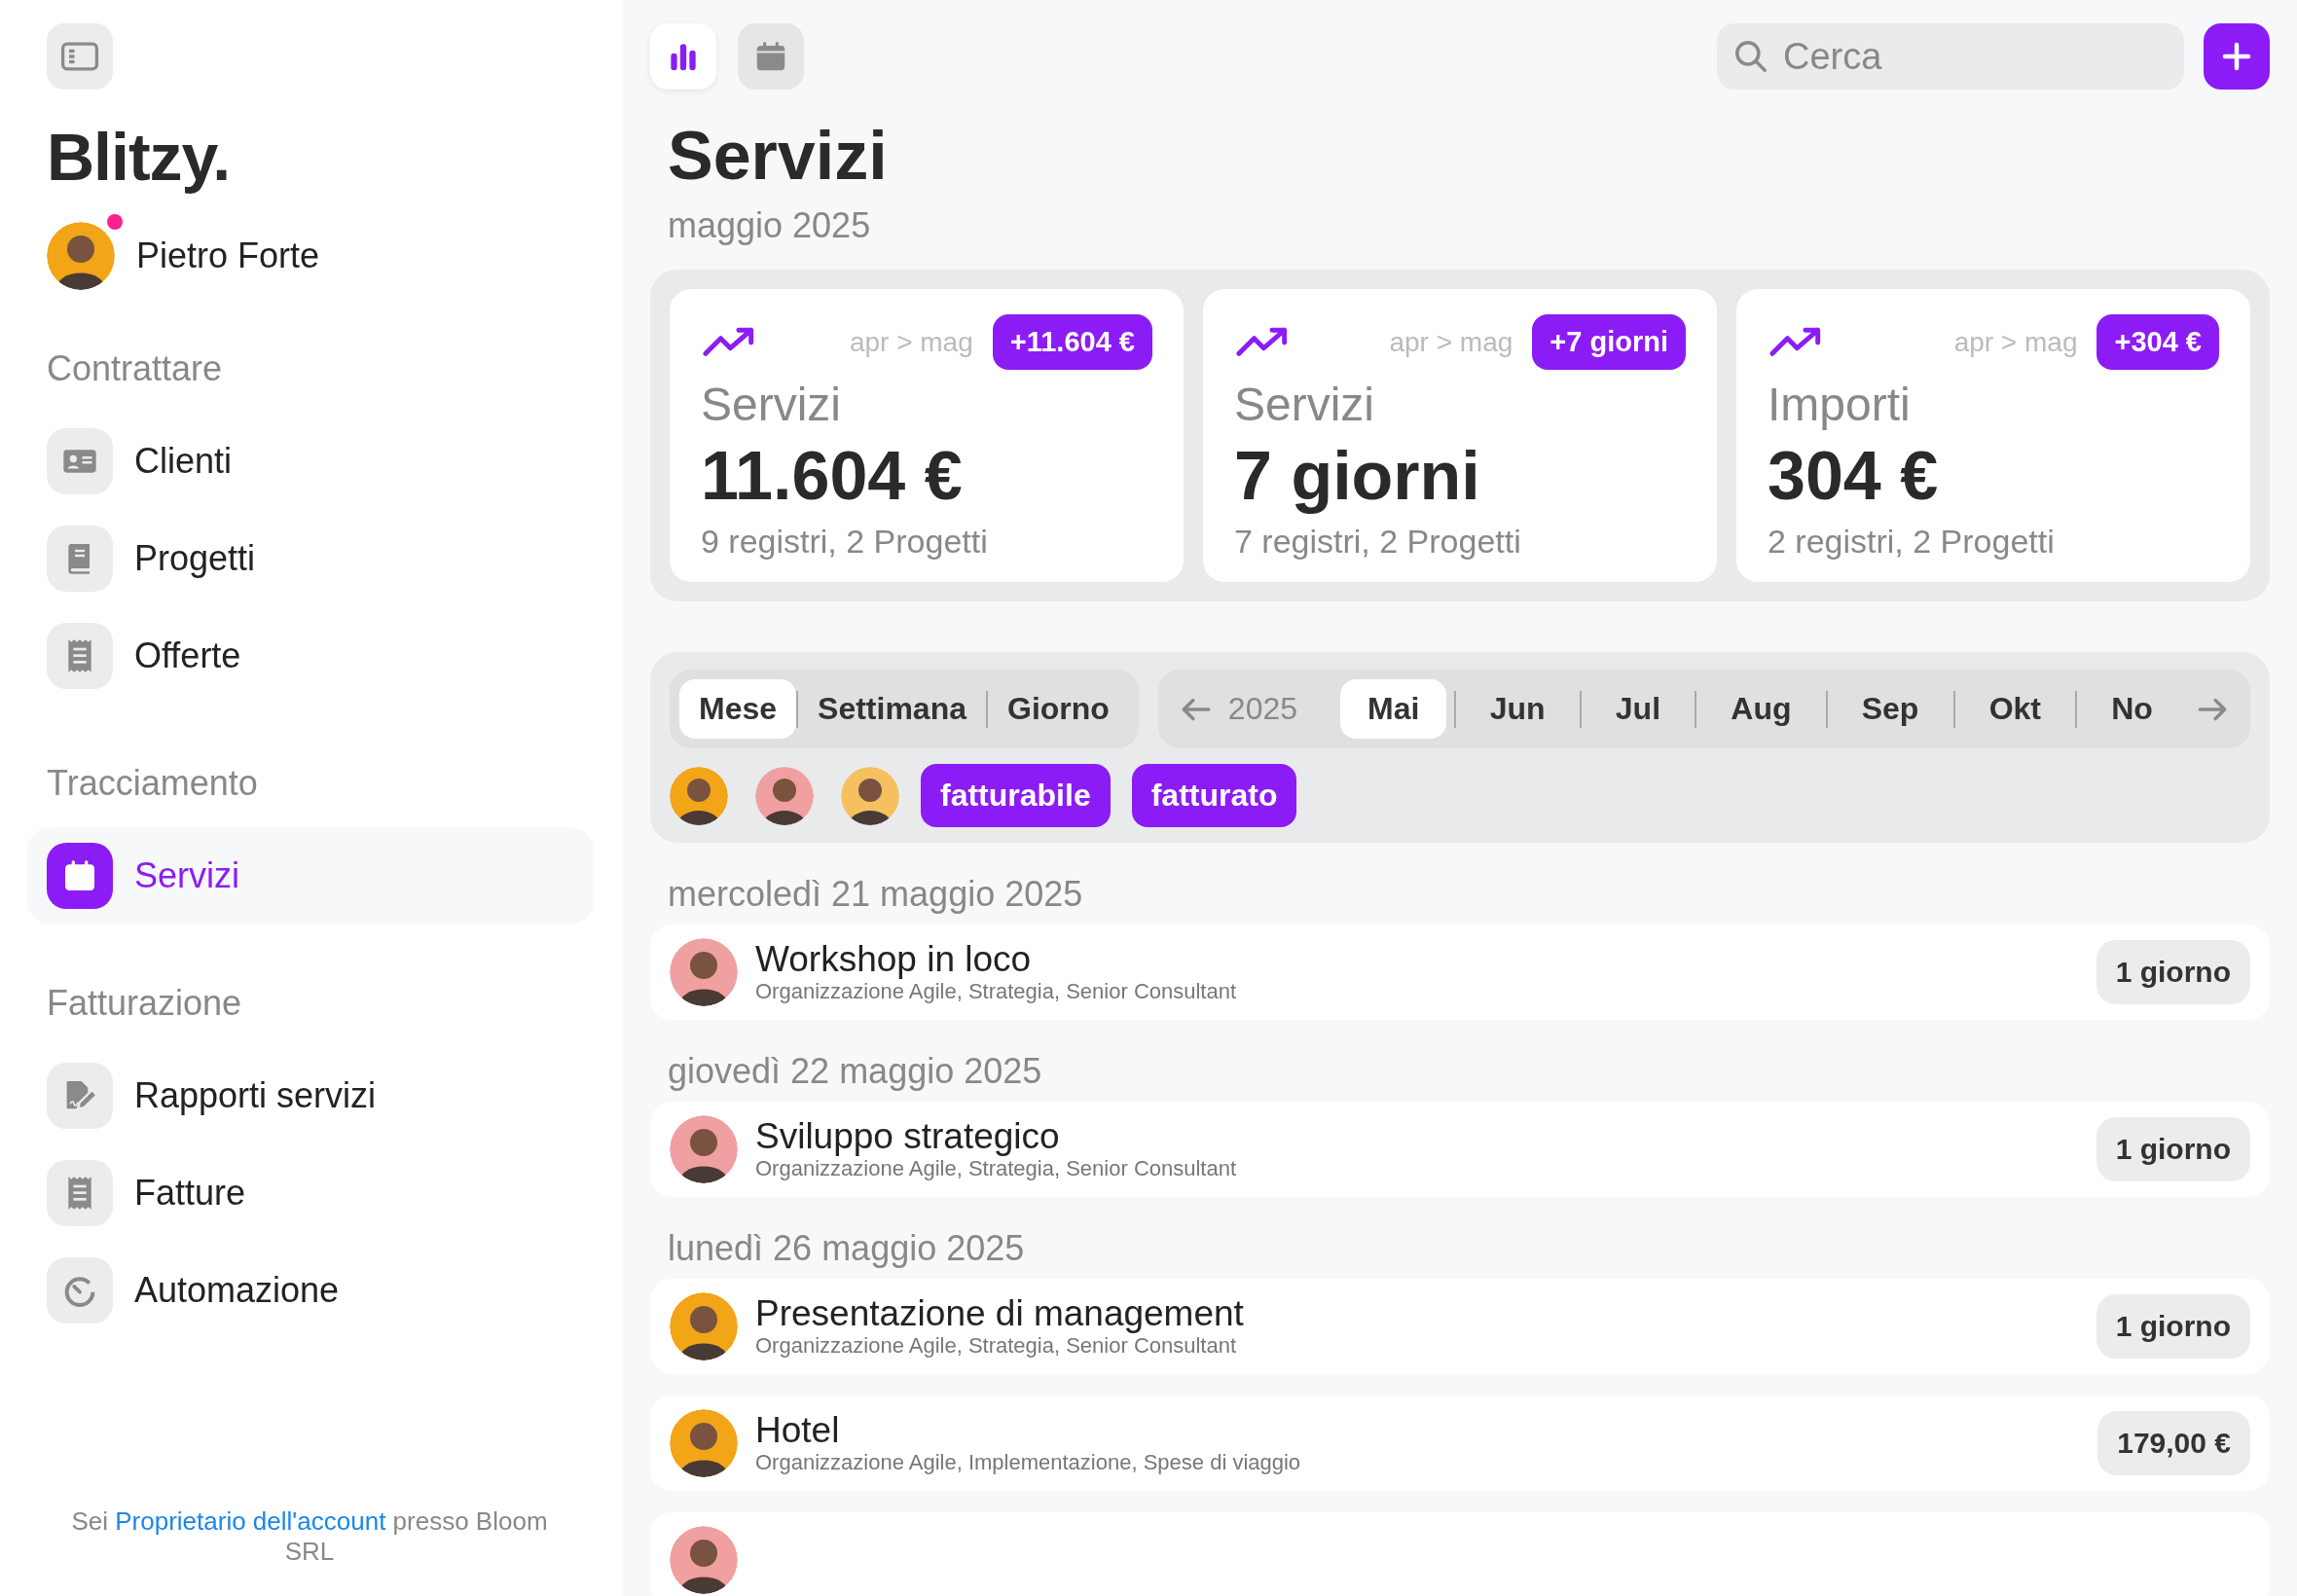 This screenshot has height=1596, width=2297. Describe the element at coordinates (832, 476) in the screenshot. I see `stat-value: 11.604 €` at that location.